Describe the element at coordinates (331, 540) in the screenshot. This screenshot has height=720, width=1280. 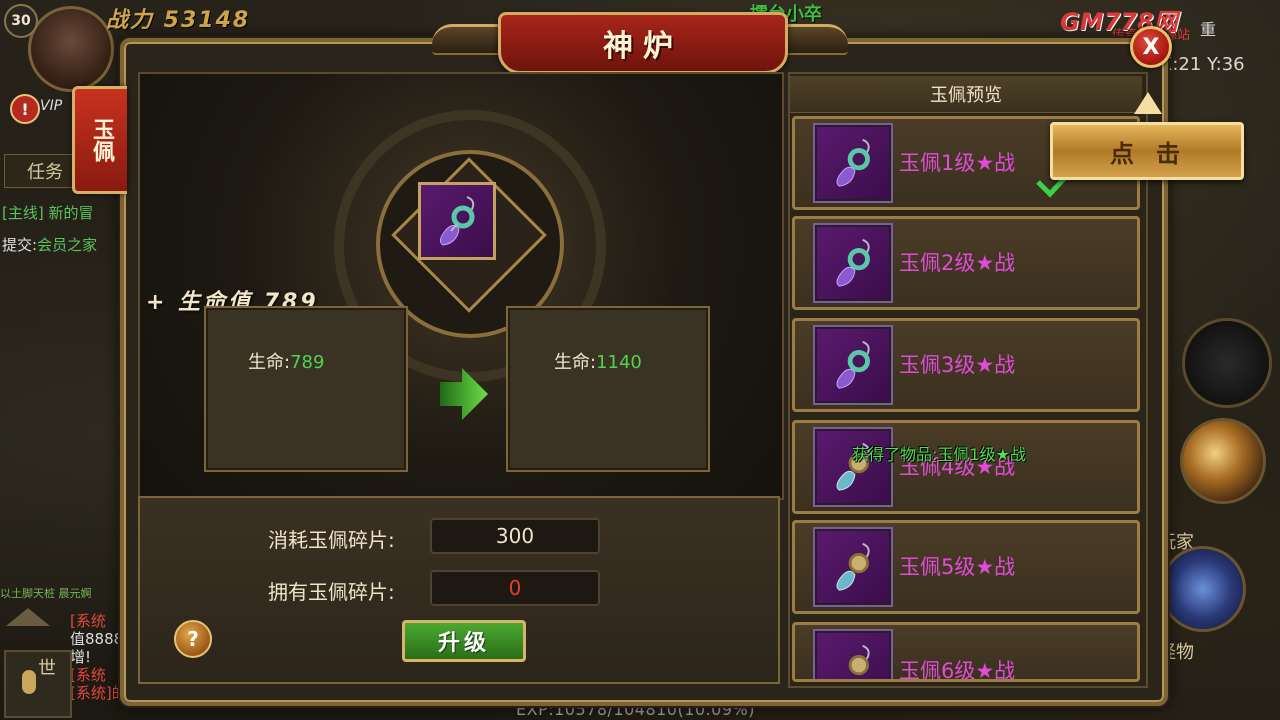
I see `consume-fragments-label: 消耗玉佩碎片:` at that location.